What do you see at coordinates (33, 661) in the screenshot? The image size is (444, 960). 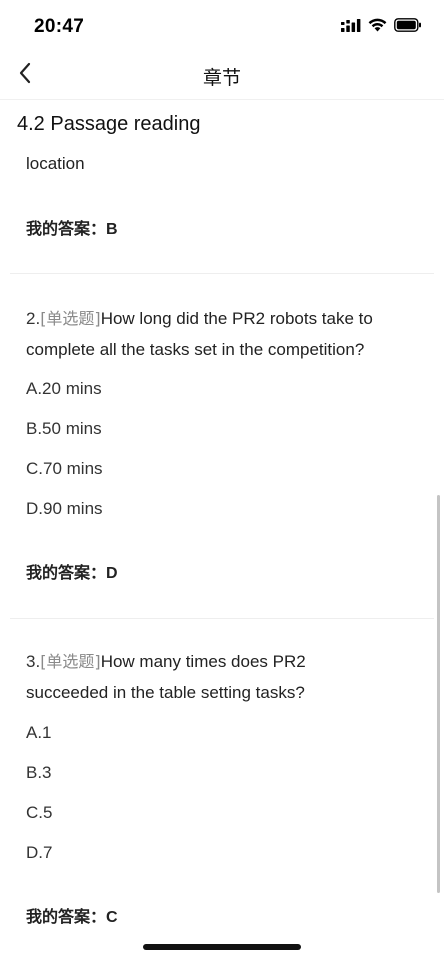 I see `question-number: 3.` at bounding box center [33, 661].